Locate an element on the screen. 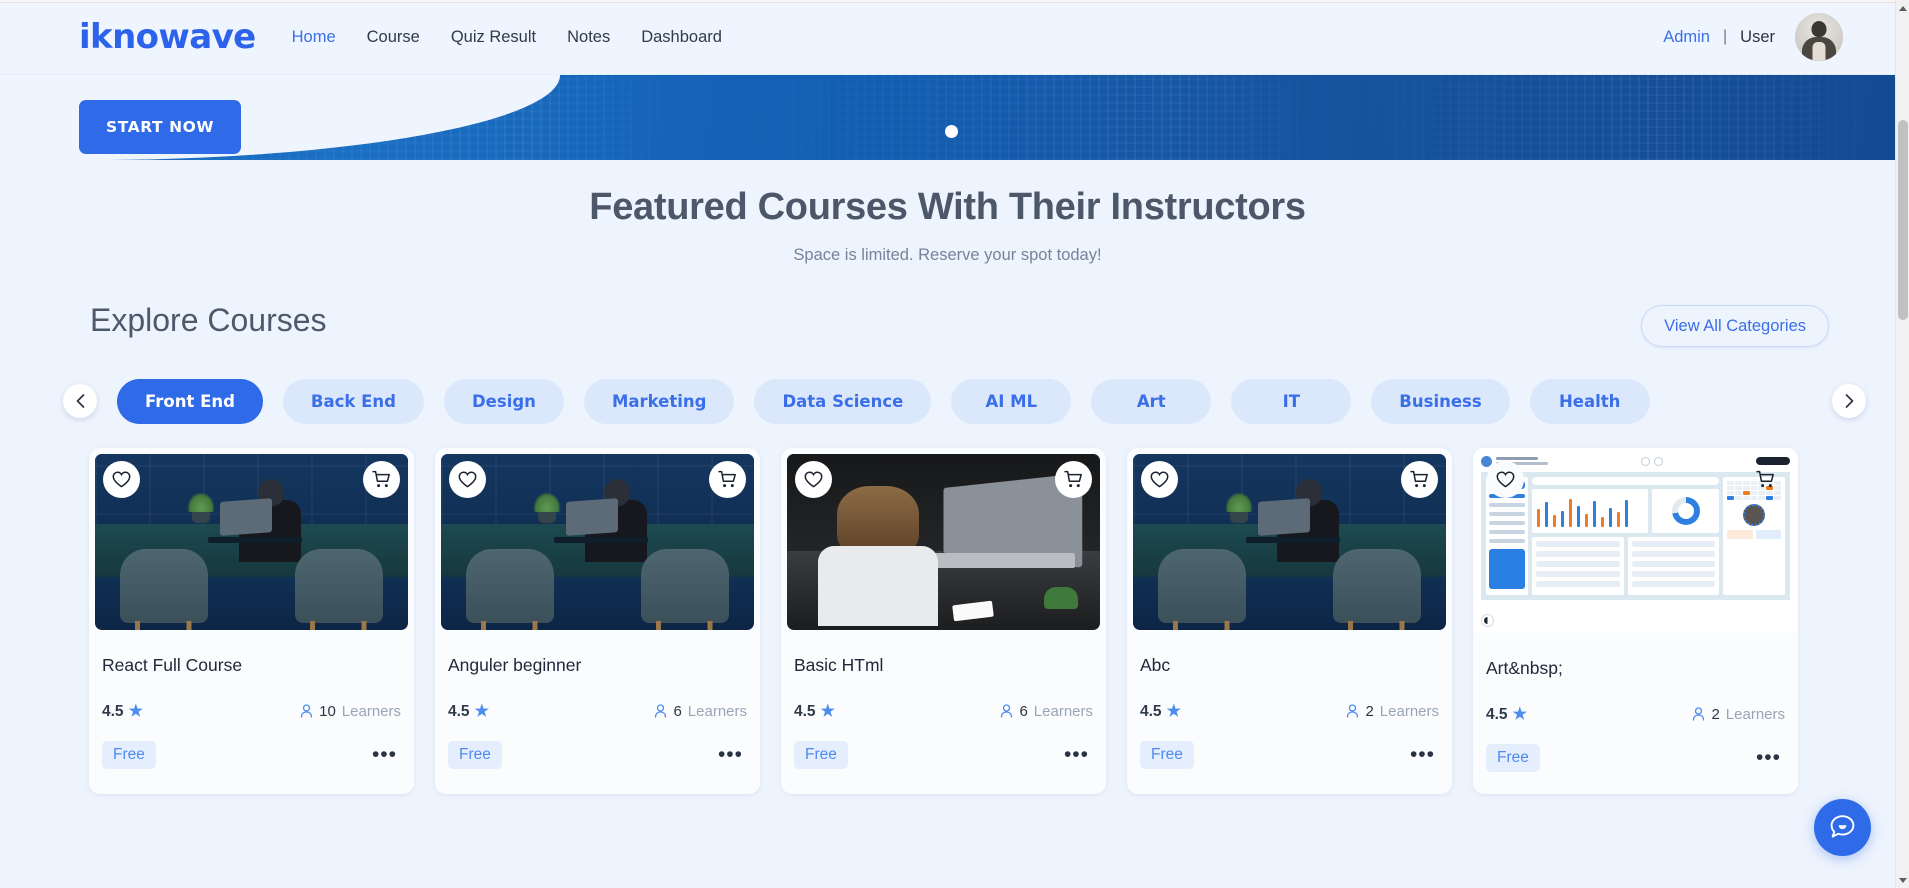  category-chip-front-end: Front End is located at coordinates (190, 401).